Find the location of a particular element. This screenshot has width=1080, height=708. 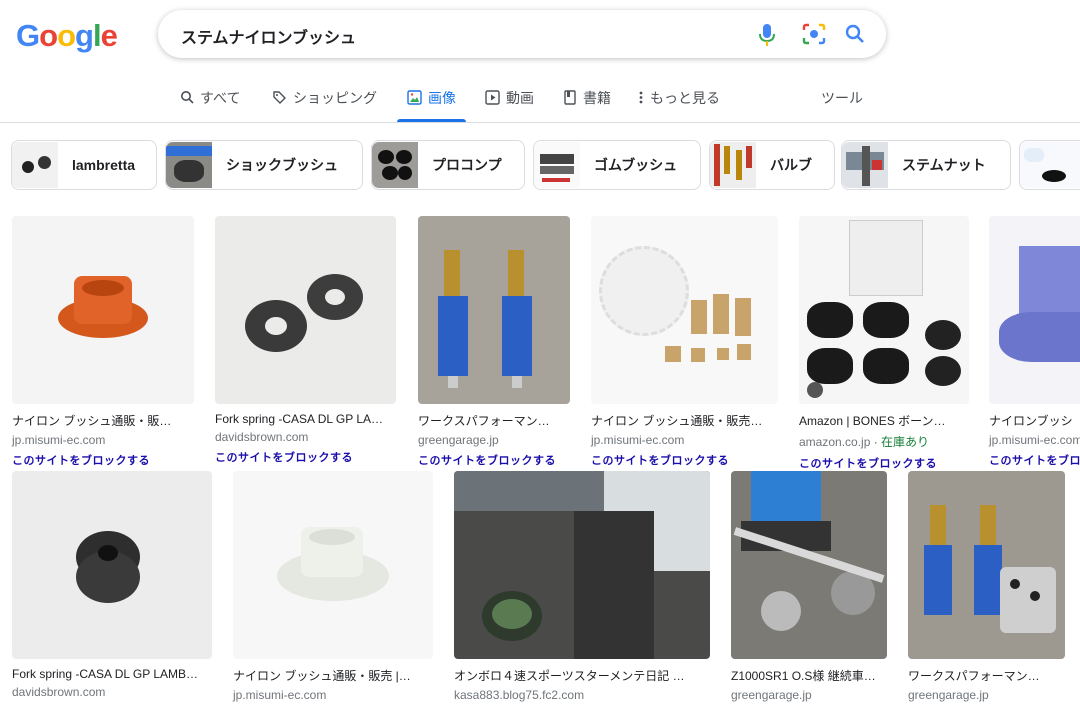

image-result: ナイロン ブッシュ通販・販売 |… jp.misumi-ec.com is located at coordinates (333, 586).